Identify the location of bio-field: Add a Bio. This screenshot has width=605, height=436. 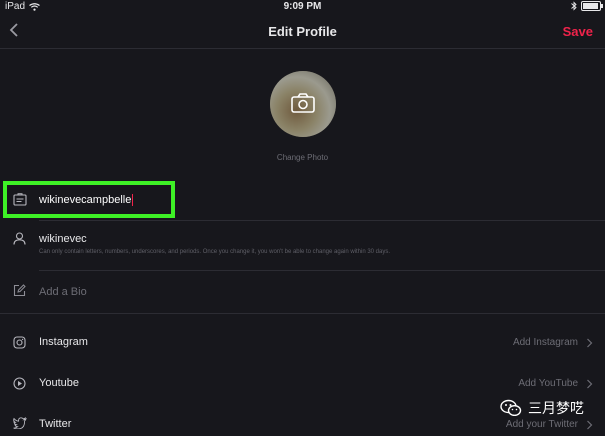
(63, 292).